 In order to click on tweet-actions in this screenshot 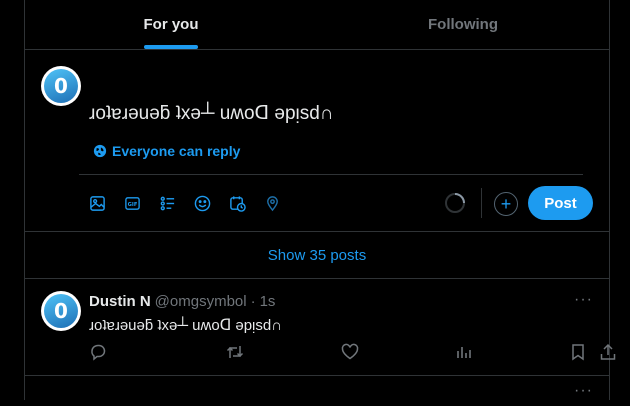, I will do `click(352, 353)`.